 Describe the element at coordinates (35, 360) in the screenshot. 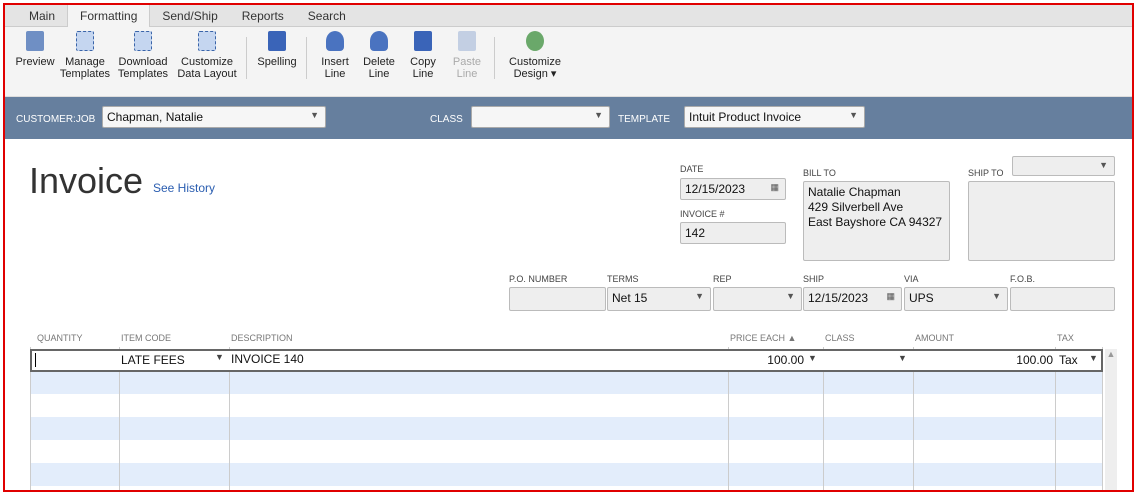

I see `text-cursor` at that location.